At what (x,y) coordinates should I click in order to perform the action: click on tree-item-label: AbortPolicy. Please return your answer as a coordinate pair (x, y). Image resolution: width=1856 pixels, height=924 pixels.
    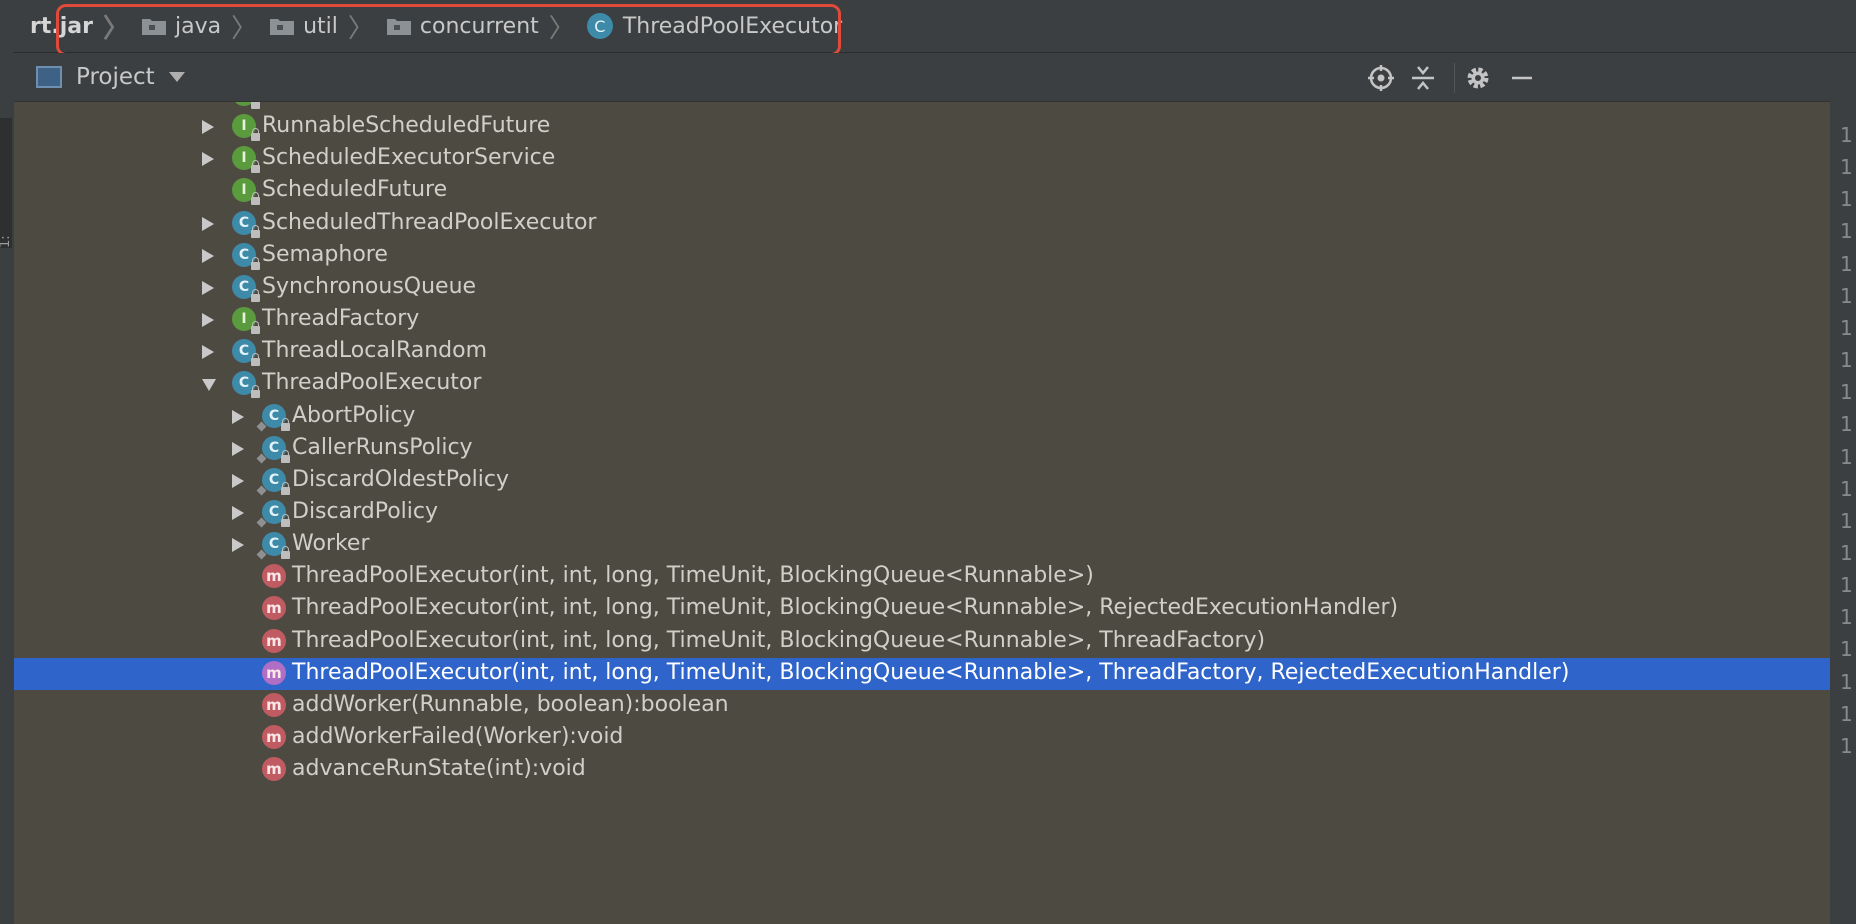
    Looking at the image, I should click on (354, 415).